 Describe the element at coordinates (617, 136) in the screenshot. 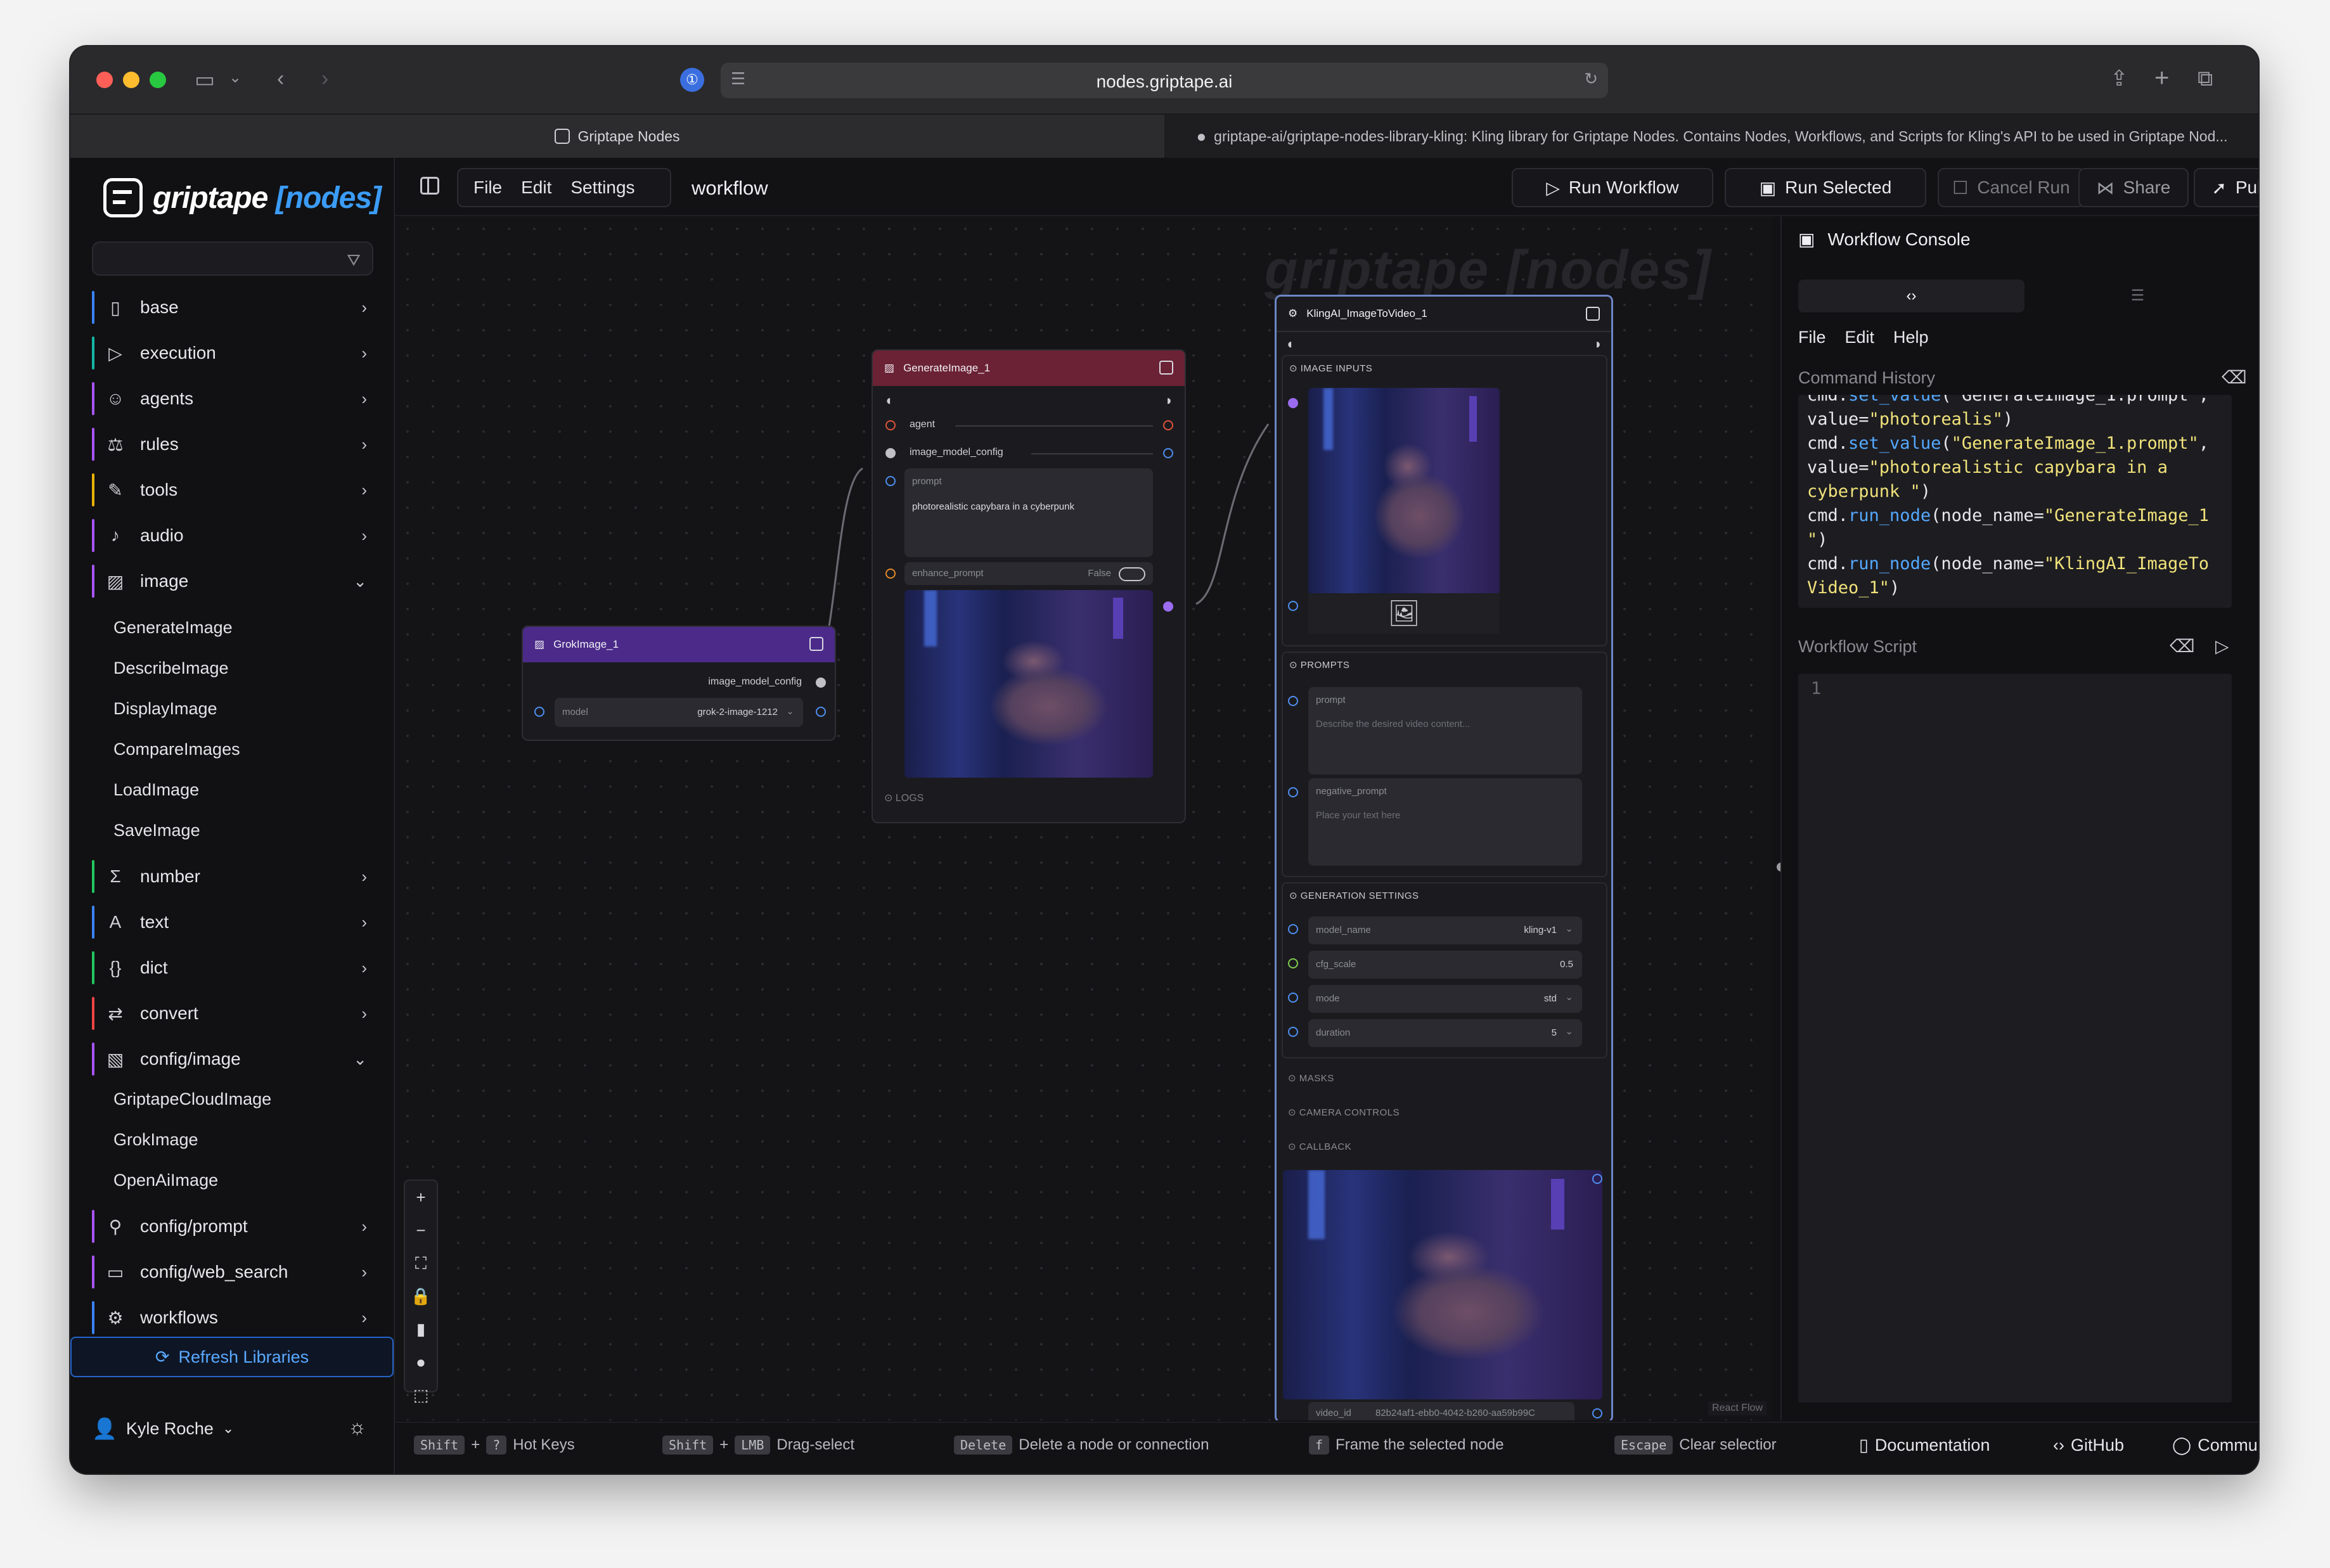

I see `tab-griptape-nodes: Griptape Nodes` at that location.